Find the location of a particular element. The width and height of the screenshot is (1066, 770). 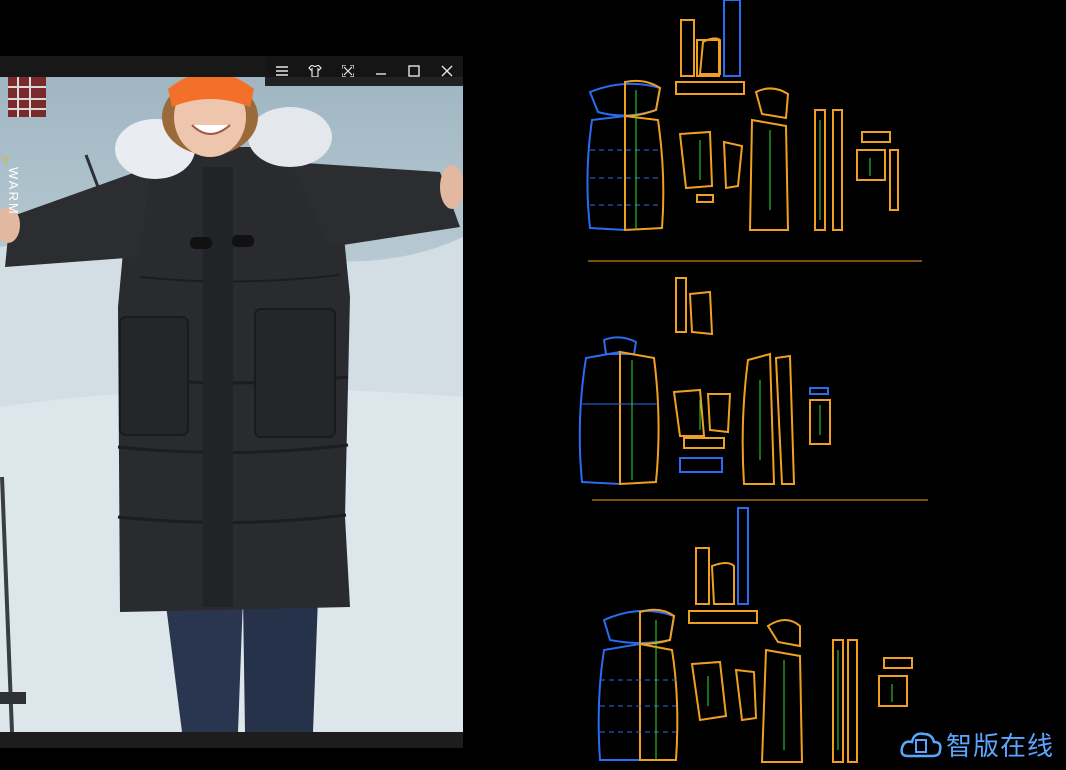

menu-icon is located at coordinates (282, 71).